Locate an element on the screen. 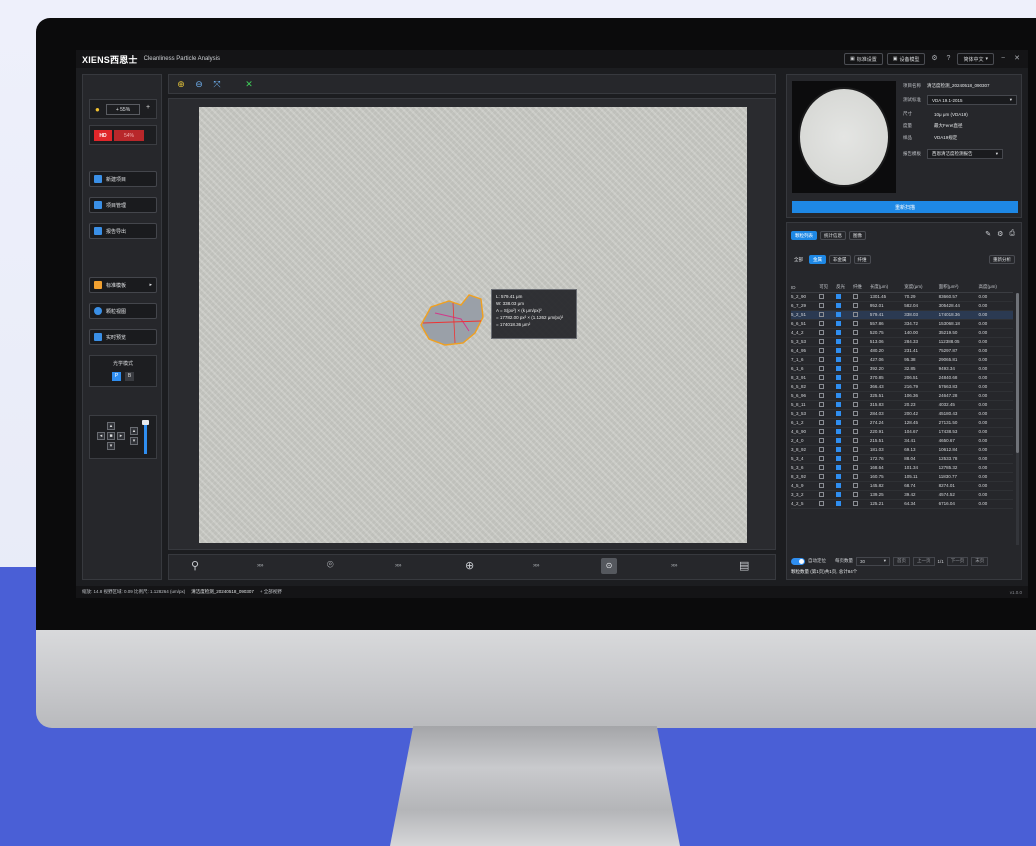 The height and width of the screenshot is (846, 1036). table-row: 7_1_6 427.06 95.38 29065.81 0.00 is located at coordinates (902, 360).